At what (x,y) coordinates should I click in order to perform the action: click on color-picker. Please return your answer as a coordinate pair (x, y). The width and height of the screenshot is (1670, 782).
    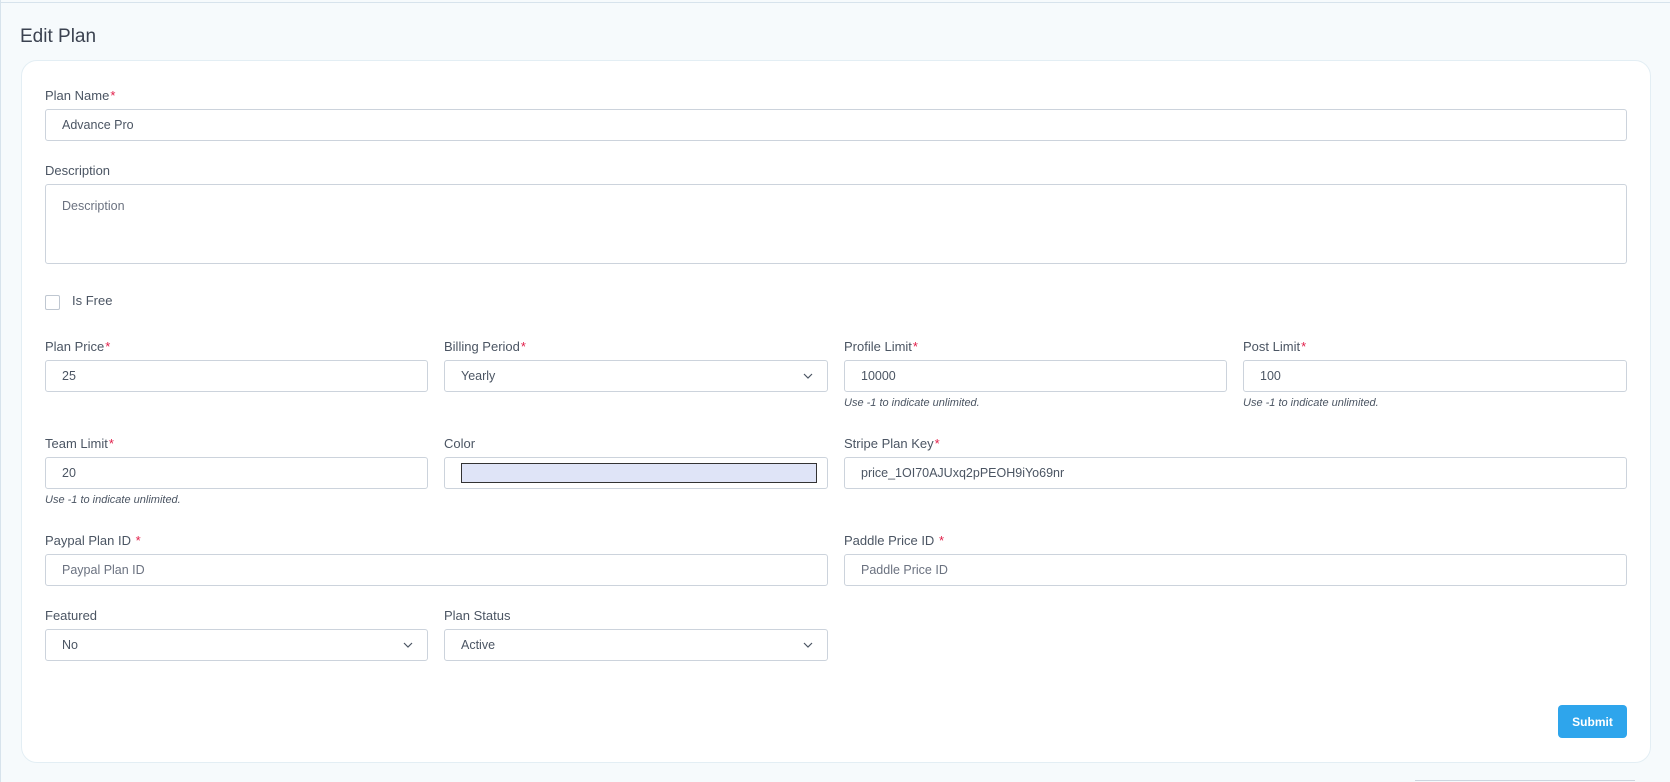
    Looking at the image, I should click on (636, 473).